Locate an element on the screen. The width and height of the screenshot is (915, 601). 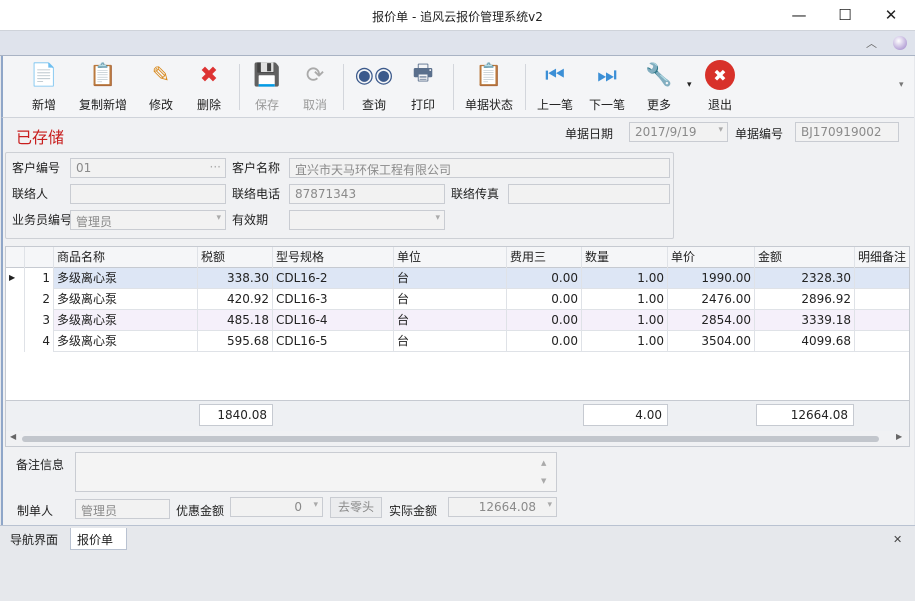
cell-amount: 4099.68 is located at coordinates (805, 341).